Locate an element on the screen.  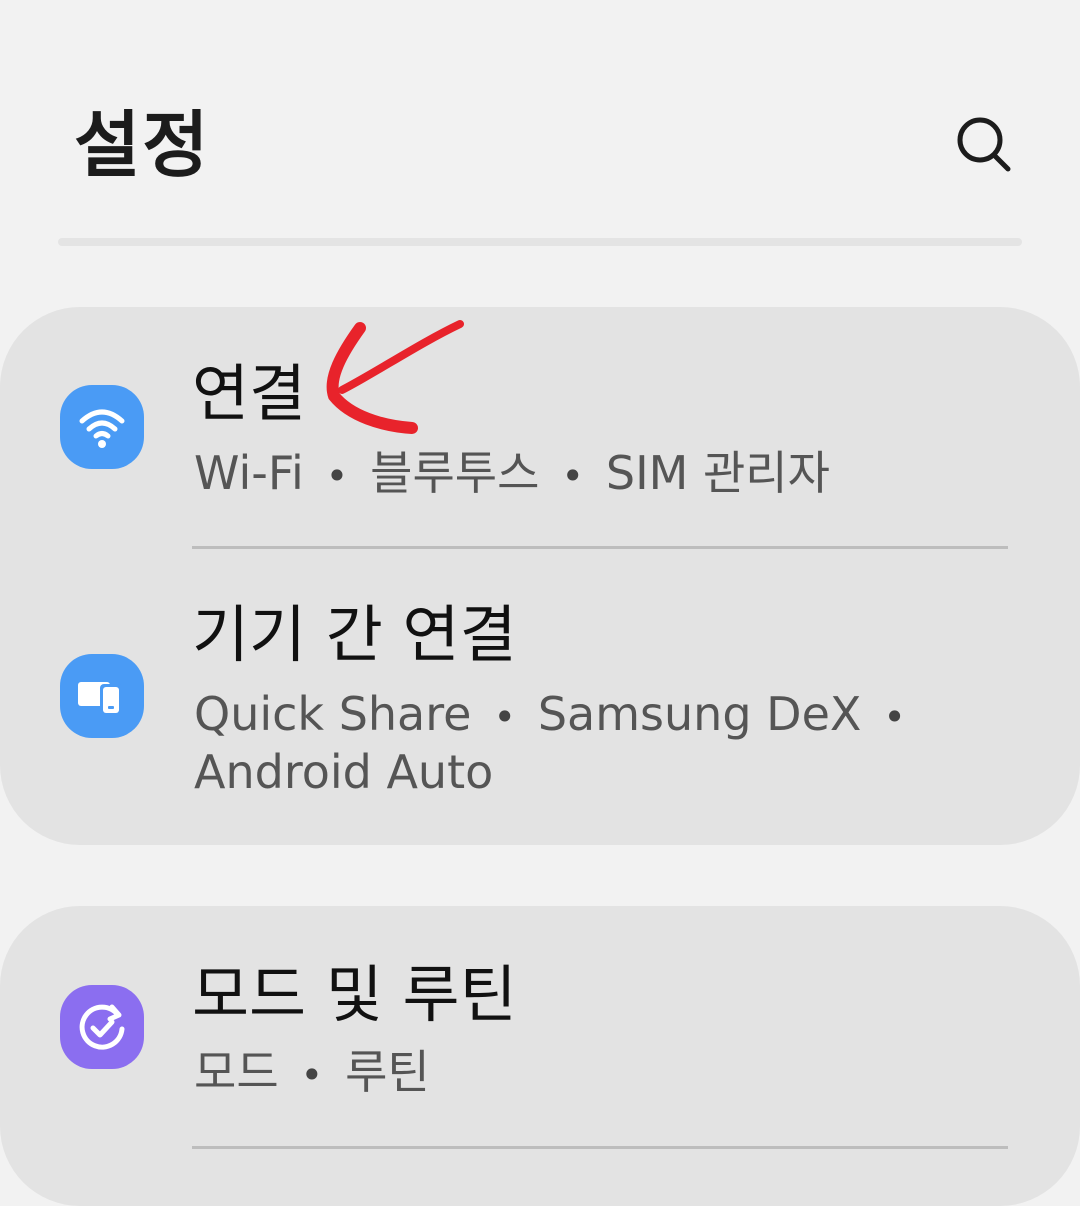
page-title: 설정 is located at coordinates (142, 145).